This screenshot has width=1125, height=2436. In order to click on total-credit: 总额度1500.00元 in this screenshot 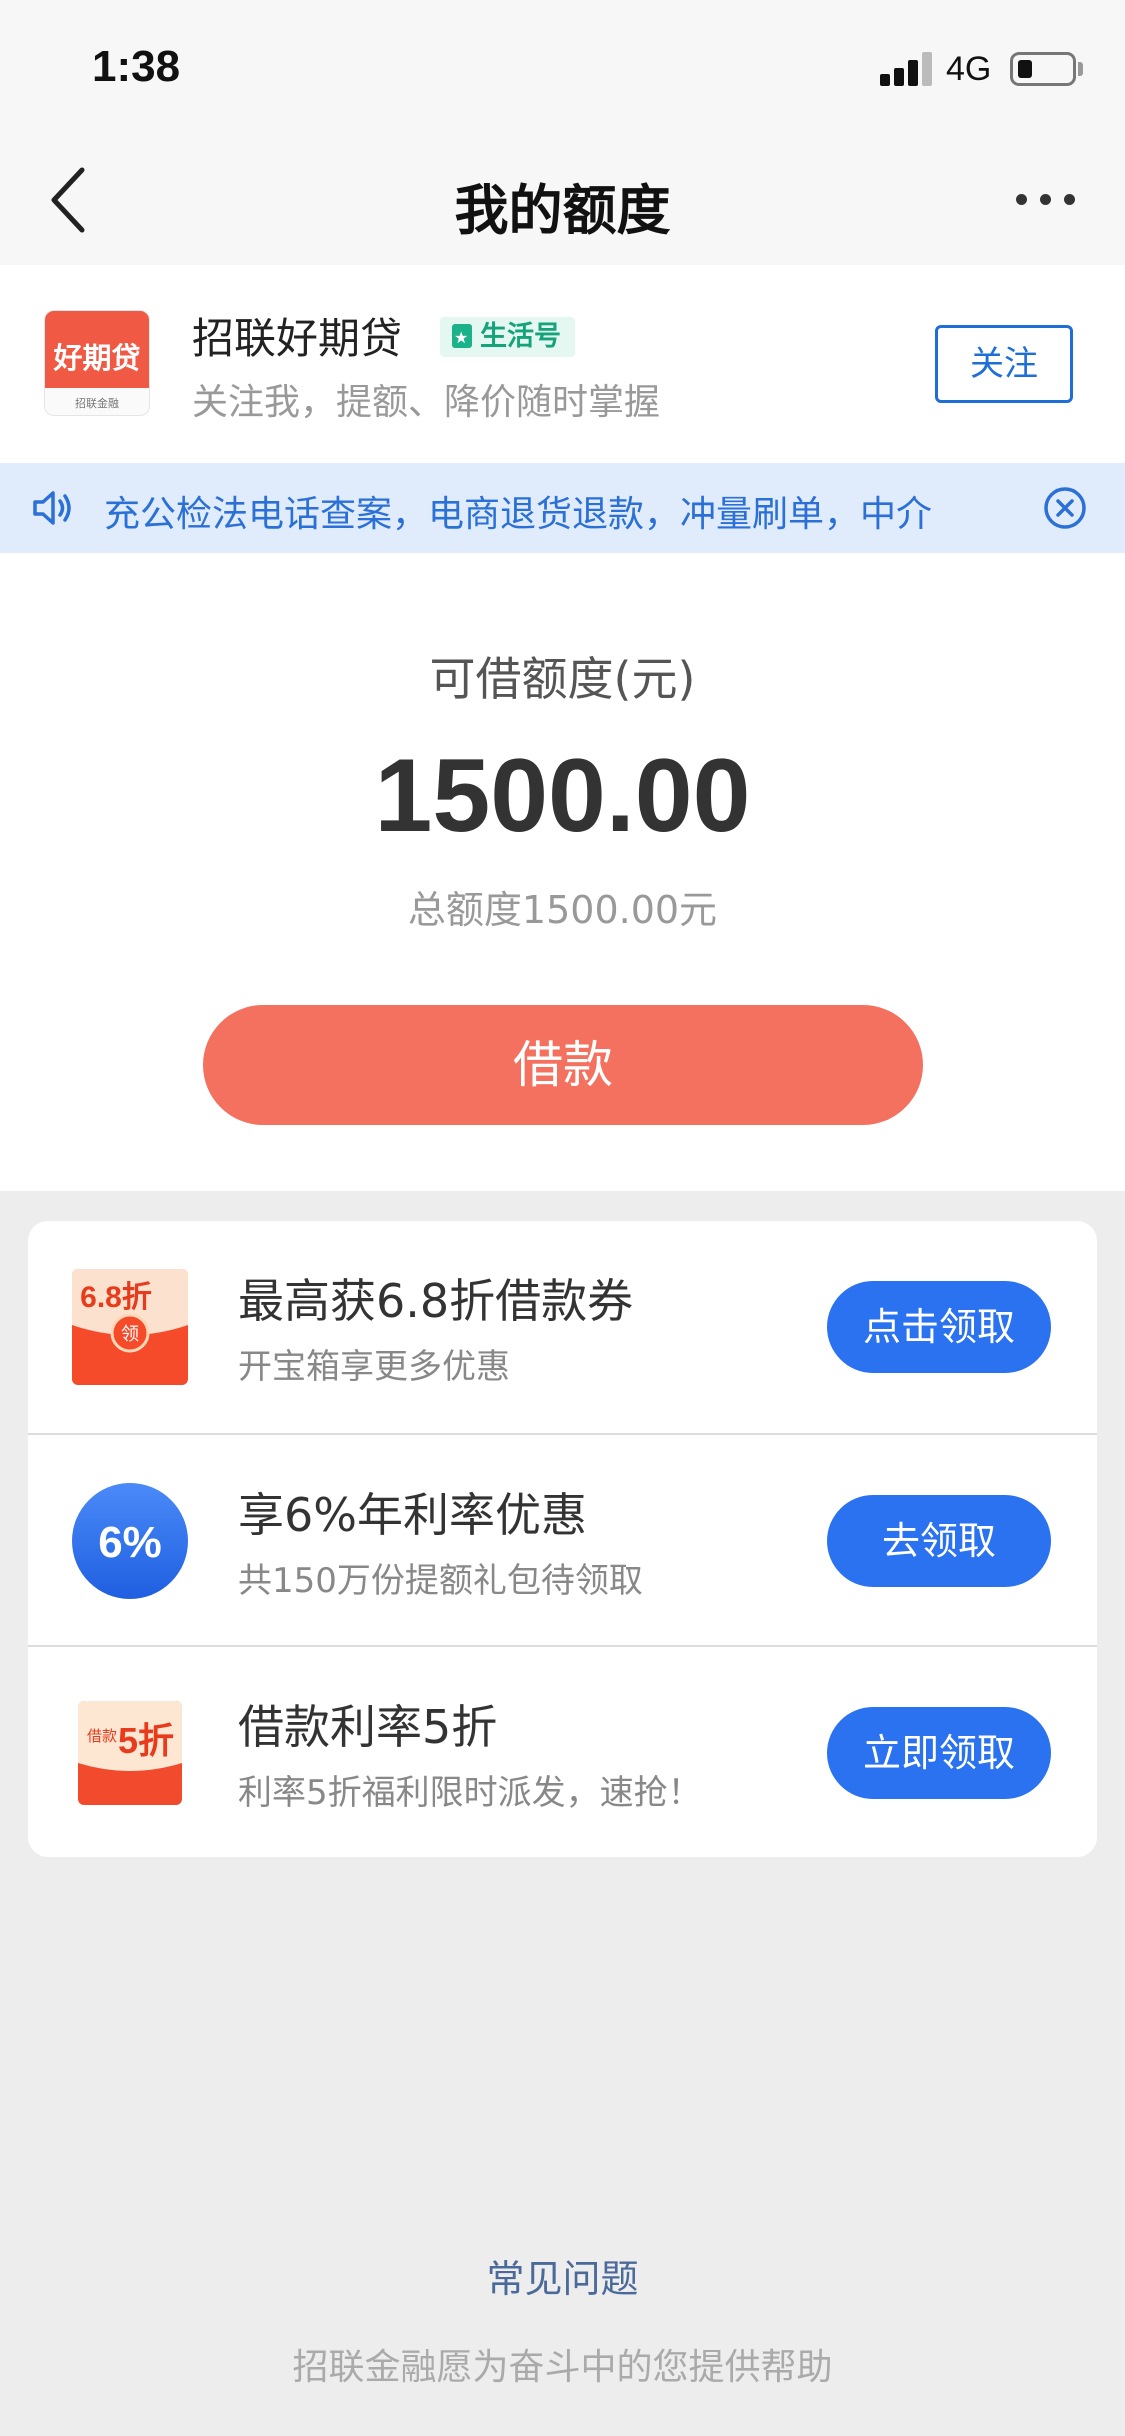, I will do `click(562, 910)`.